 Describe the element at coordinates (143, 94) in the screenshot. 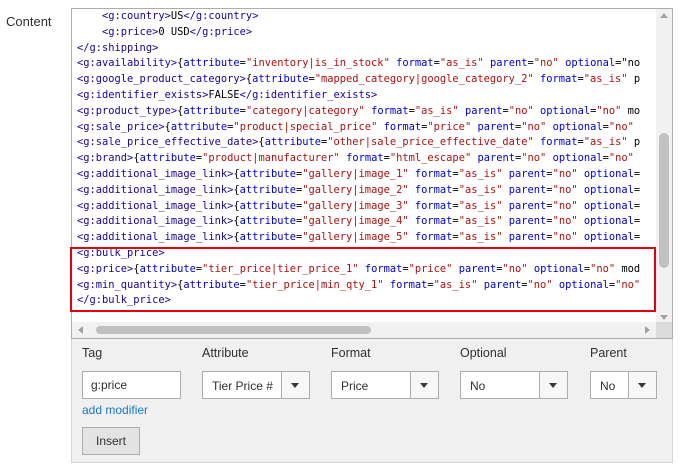

I see `code-token-tag: <g:identifier_exists>` at that location.